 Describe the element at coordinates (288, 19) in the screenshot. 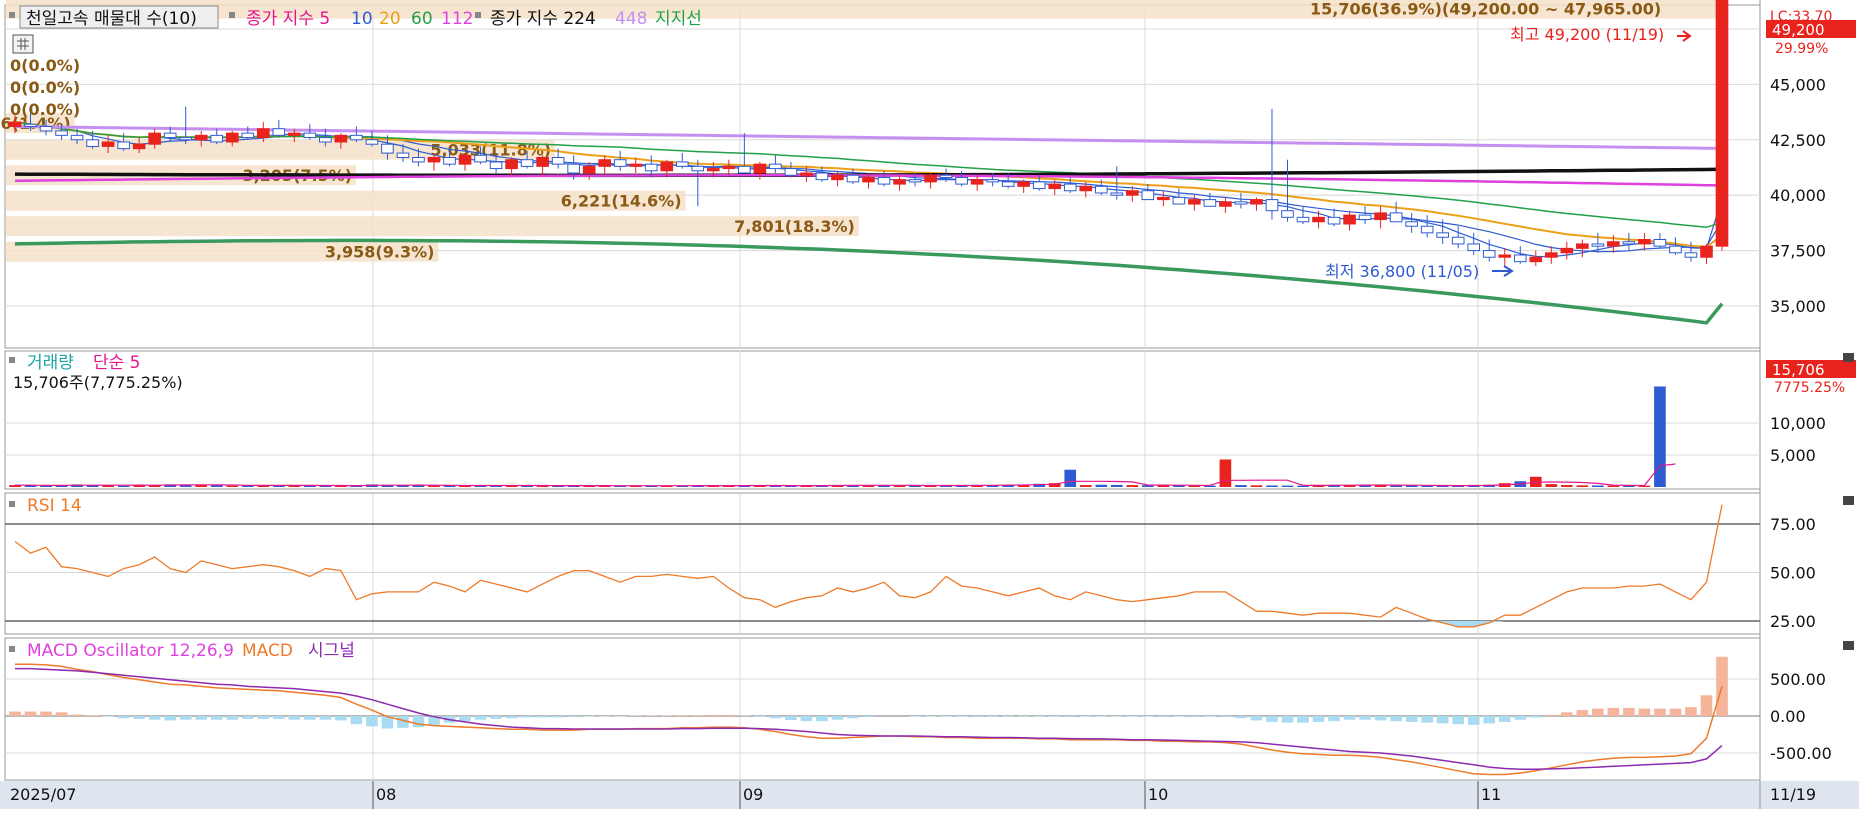

I see `legend-close-ma: 종가 지수 5` at that location.